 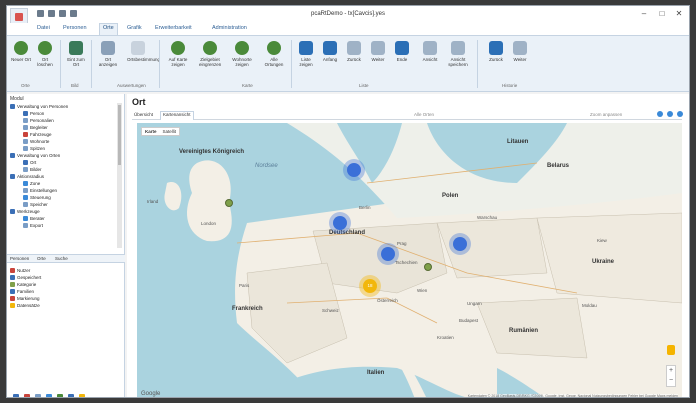 What do you see at coordinates (21, 51) in the screenshot?
I see `new-place-button: Neuer Ort` at bounding box center [21, 51].